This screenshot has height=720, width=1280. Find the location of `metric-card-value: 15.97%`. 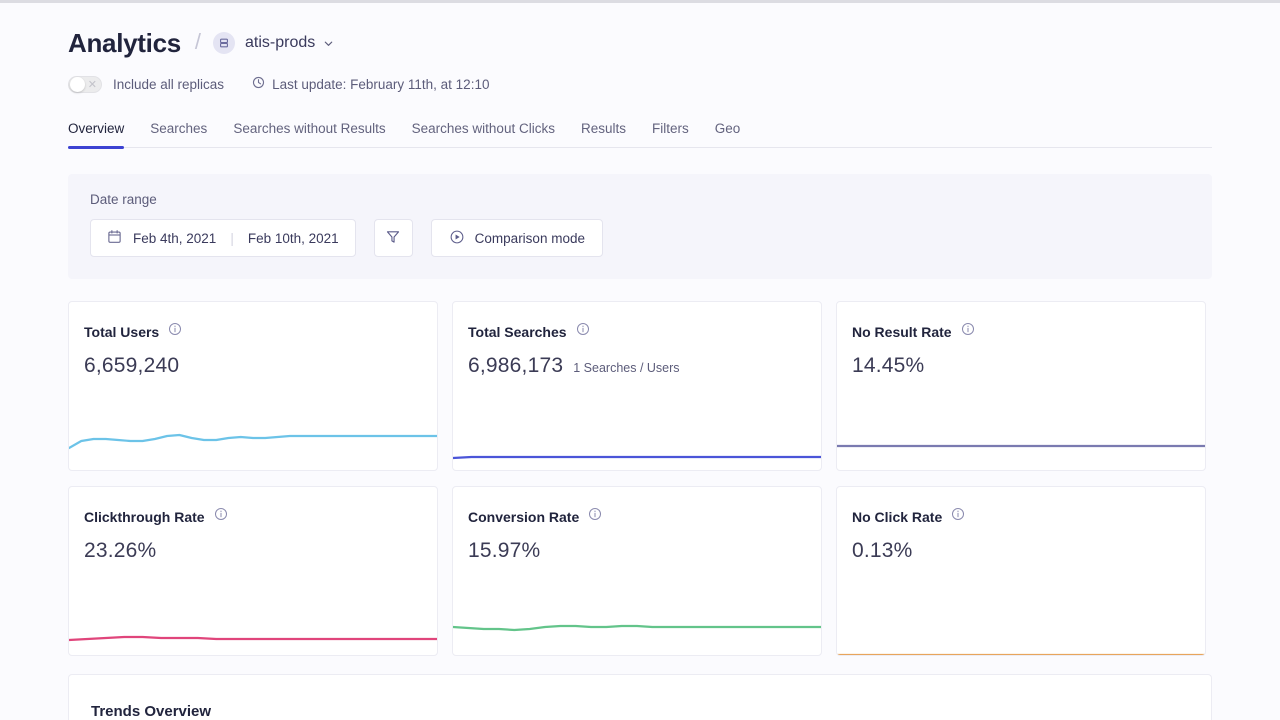

metric-card-value: 15.97% is located at coordinates (504, 550).